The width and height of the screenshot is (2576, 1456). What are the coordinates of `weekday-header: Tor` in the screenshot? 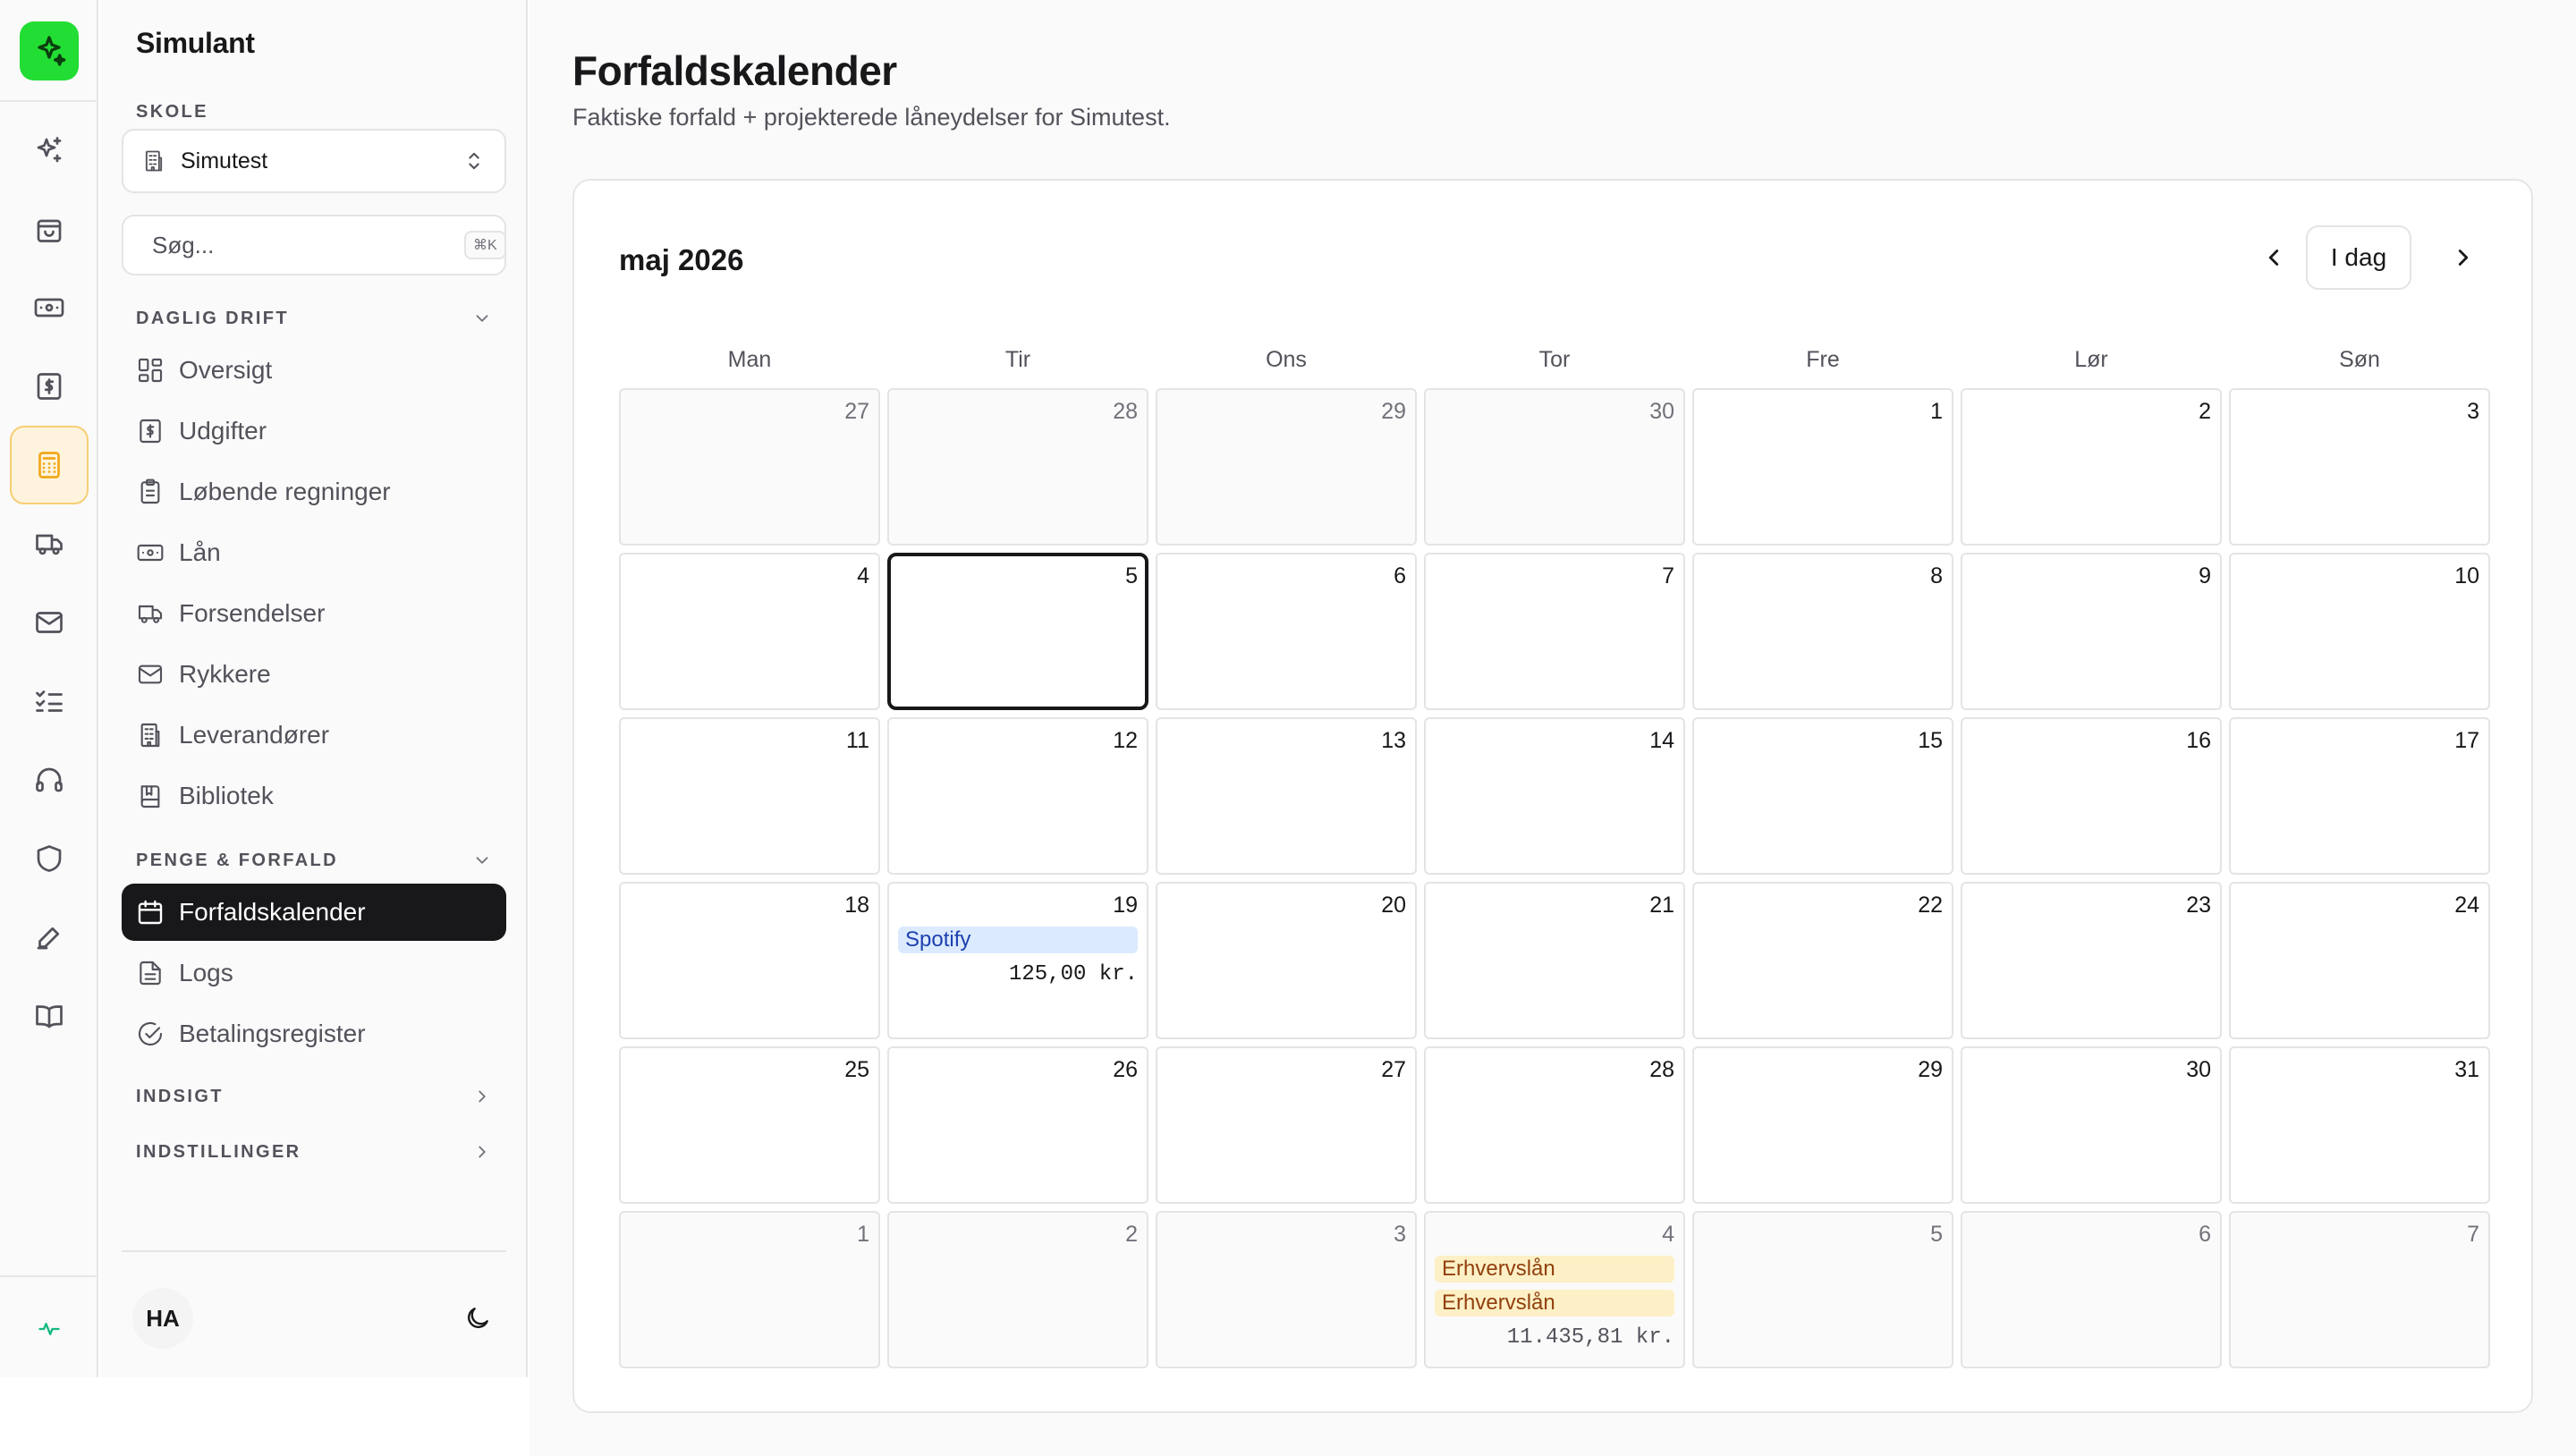 It's located at (1554, 359).